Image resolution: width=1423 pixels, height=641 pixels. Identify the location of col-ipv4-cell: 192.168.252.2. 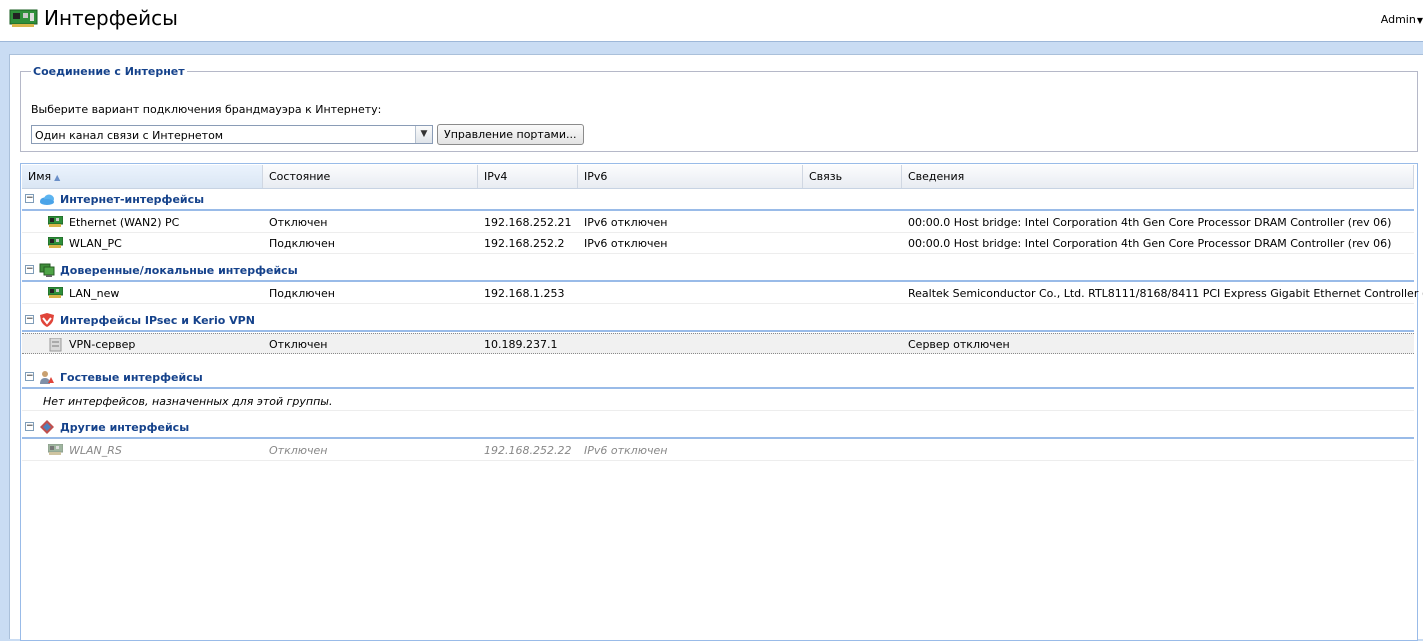
(524, 243).